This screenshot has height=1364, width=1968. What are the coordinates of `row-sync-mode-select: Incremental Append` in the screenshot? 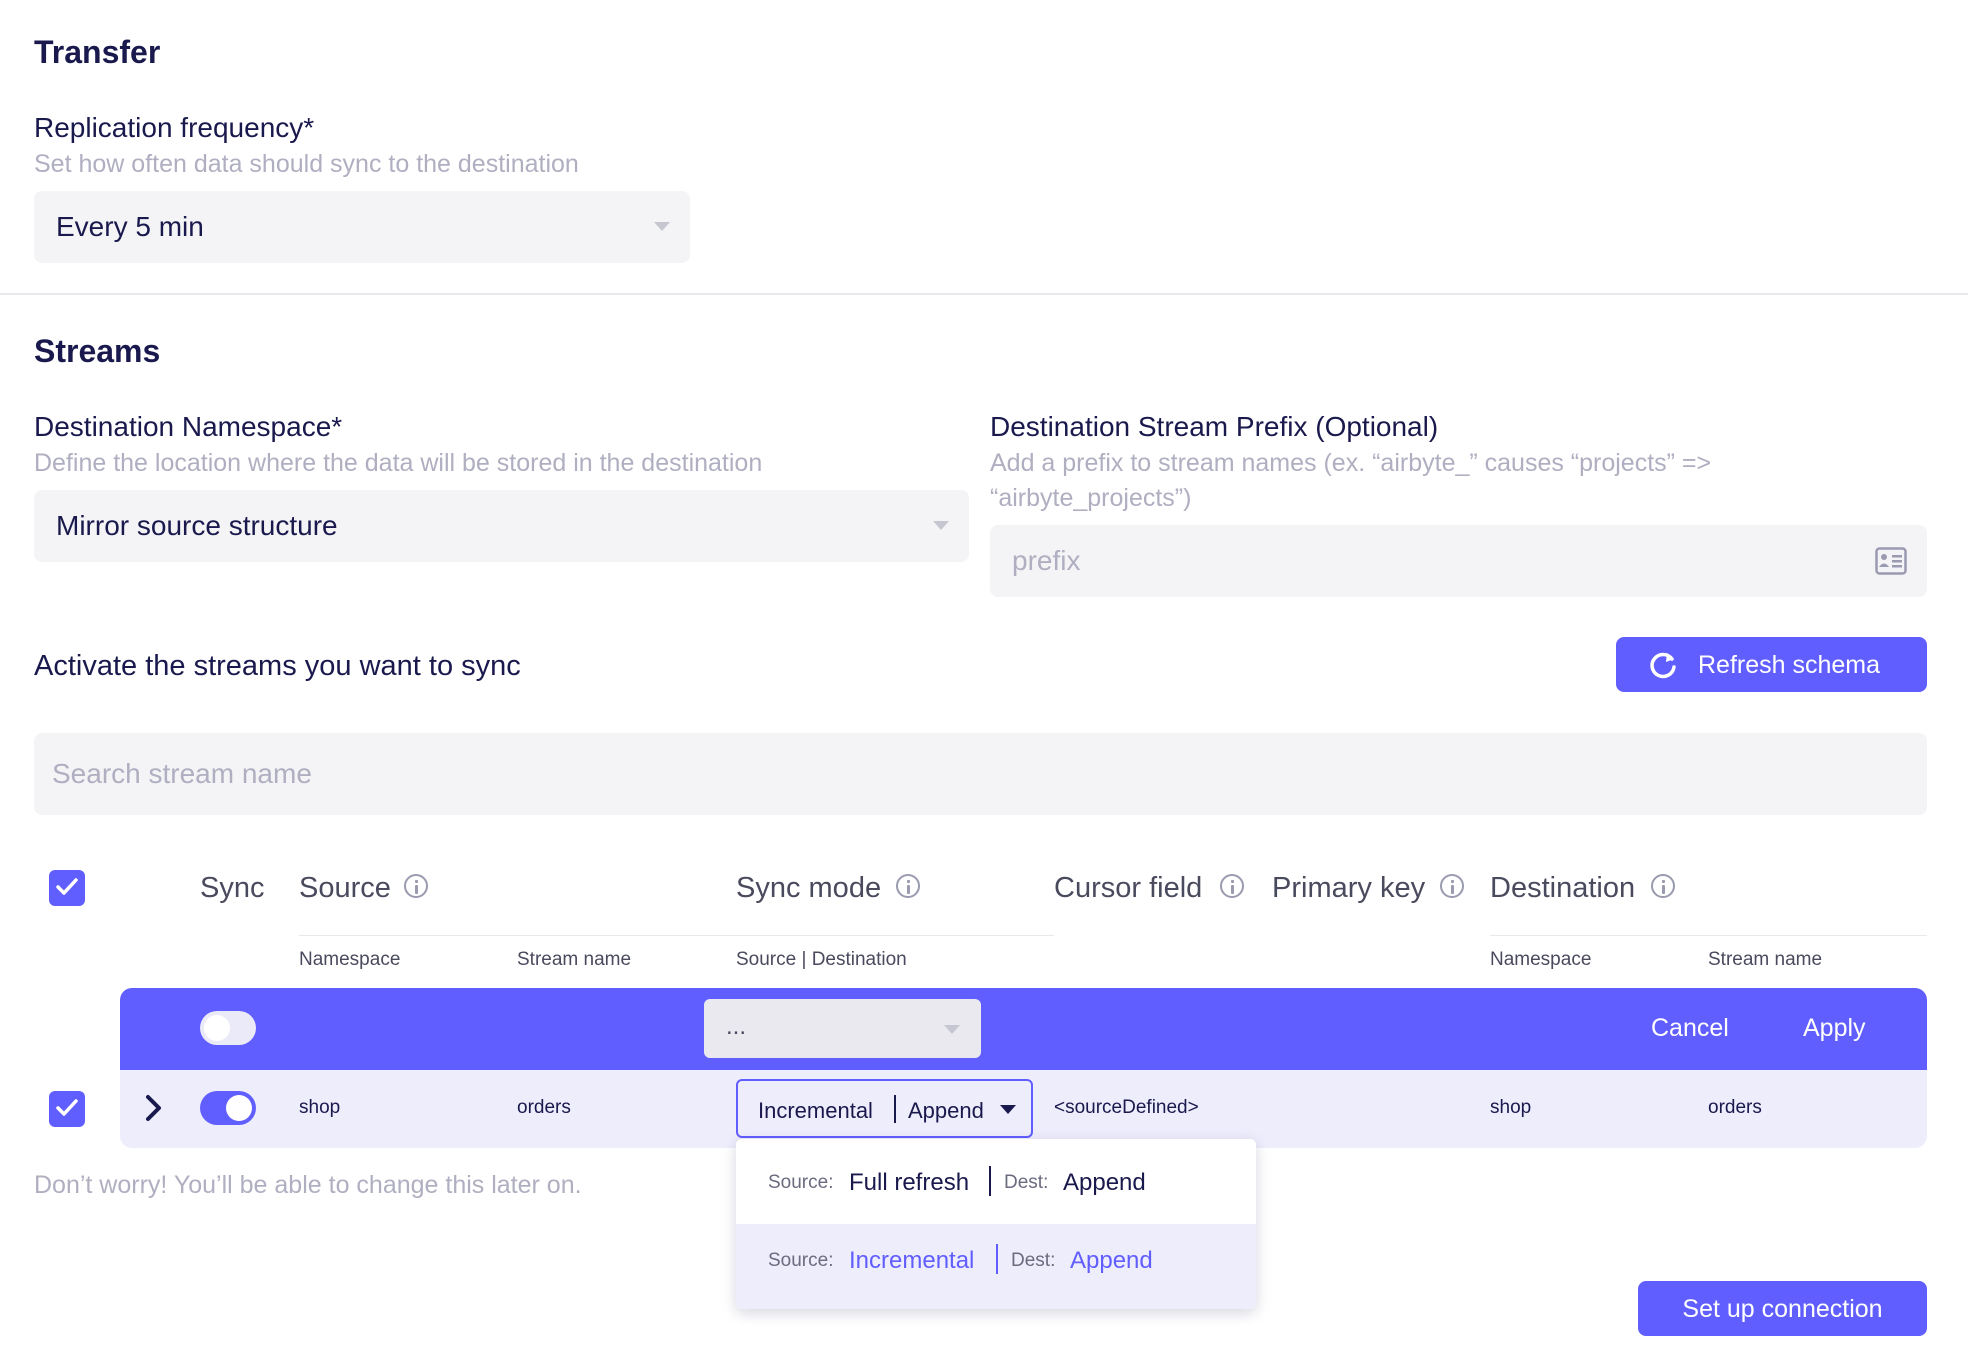 It's located at (884, 1108).